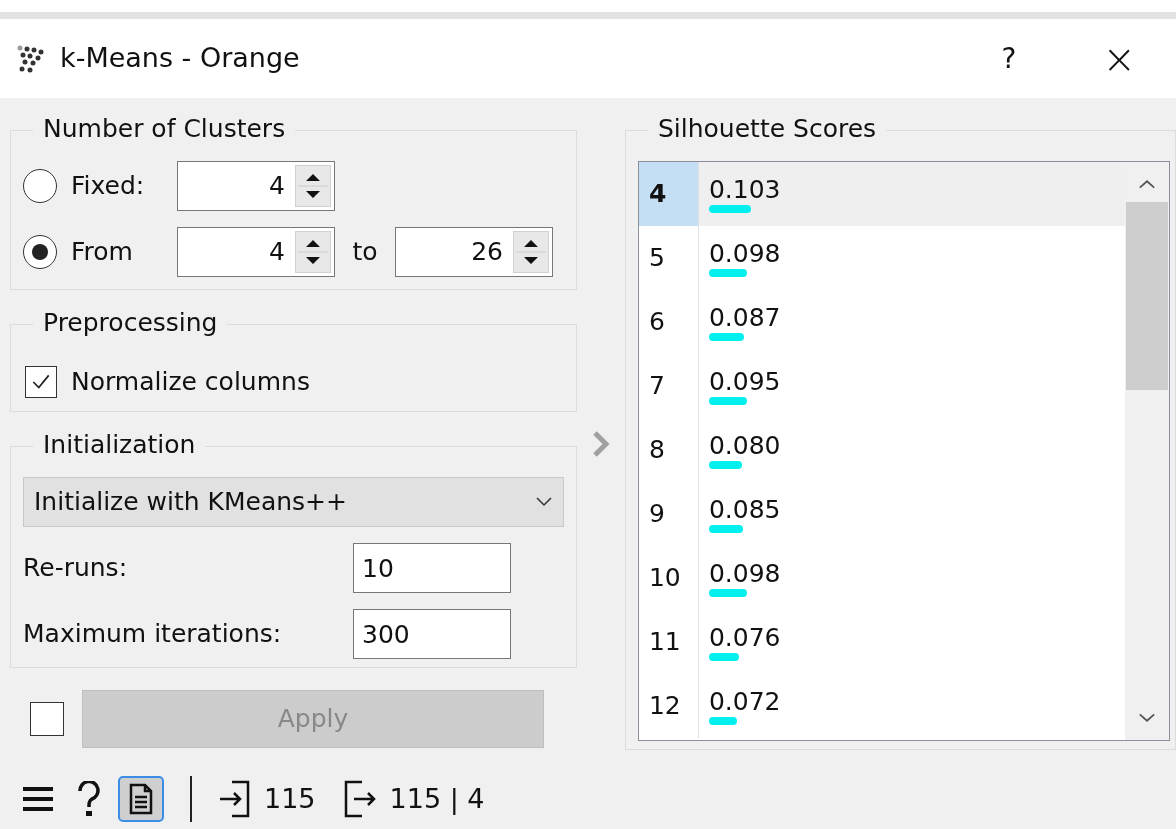 The image size is (1176, 829). What do you see at coordinates (180, 58) in the screenshot?
I see `window-title: k-Means - Orange` at bounding box center [180, 58].